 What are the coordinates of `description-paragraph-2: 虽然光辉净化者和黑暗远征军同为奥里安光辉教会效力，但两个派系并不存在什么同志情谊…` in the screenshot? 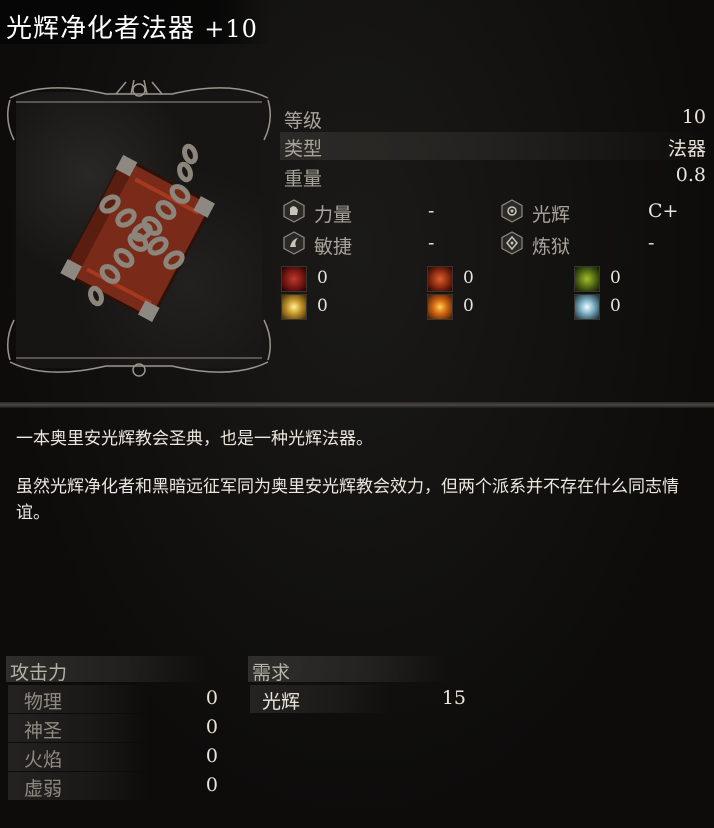 It's located at (347, 500).